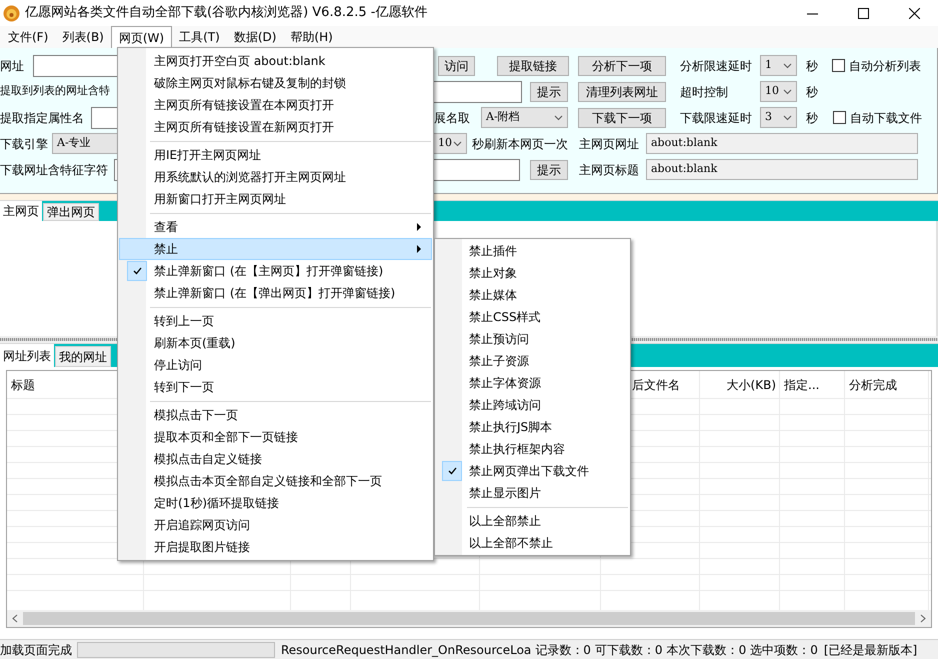 This screenshot has height=659, width=938. What do you see at coordinates (532, 471) in the screenshot?
I see `menu-item: 禁止网页弹出下载文件` at bounding box center [532, 471].